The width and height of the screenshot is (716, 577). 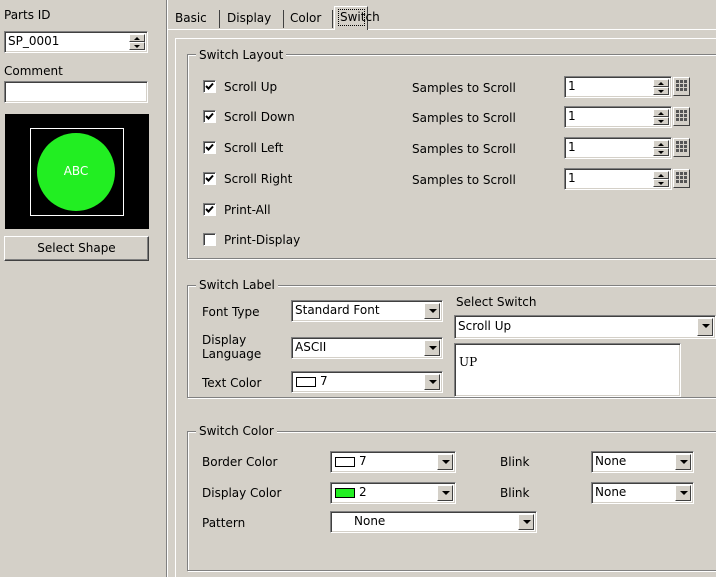 What do you see at coordinates (572, 178) in the screenshot?
I see `scroll-right-samples-value: 1` at bounding box center [572, 178].